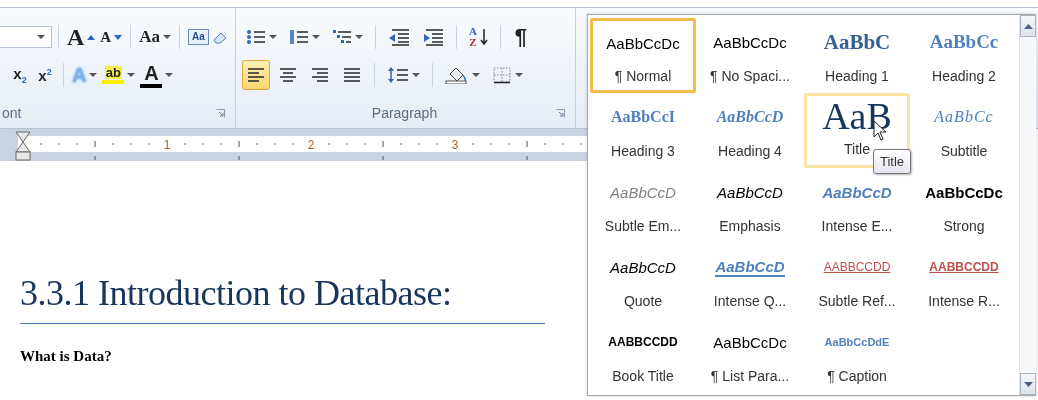 The width and height of the screenshot is (1038, 400). What do you see at coordinates (404, 113) in the screenshot?
I see `group-label: Paragraph` at bounding box center [404, 113].